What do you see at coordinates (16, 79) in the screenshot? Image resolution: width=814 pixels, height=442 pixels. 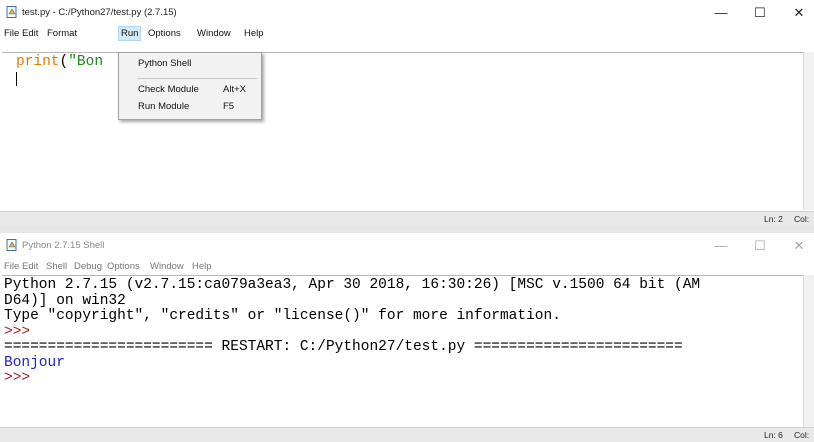 I see `text-cursor` at bounding box center [16, 79].